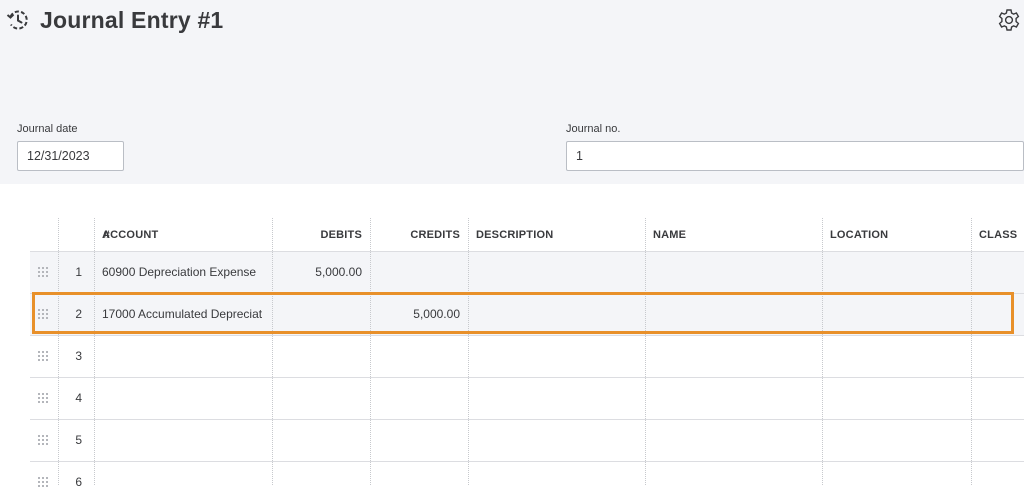 The width and height of the screenshot is (1024, 503). I want to click on journal-date-label: Journal date, so click(47, 129).